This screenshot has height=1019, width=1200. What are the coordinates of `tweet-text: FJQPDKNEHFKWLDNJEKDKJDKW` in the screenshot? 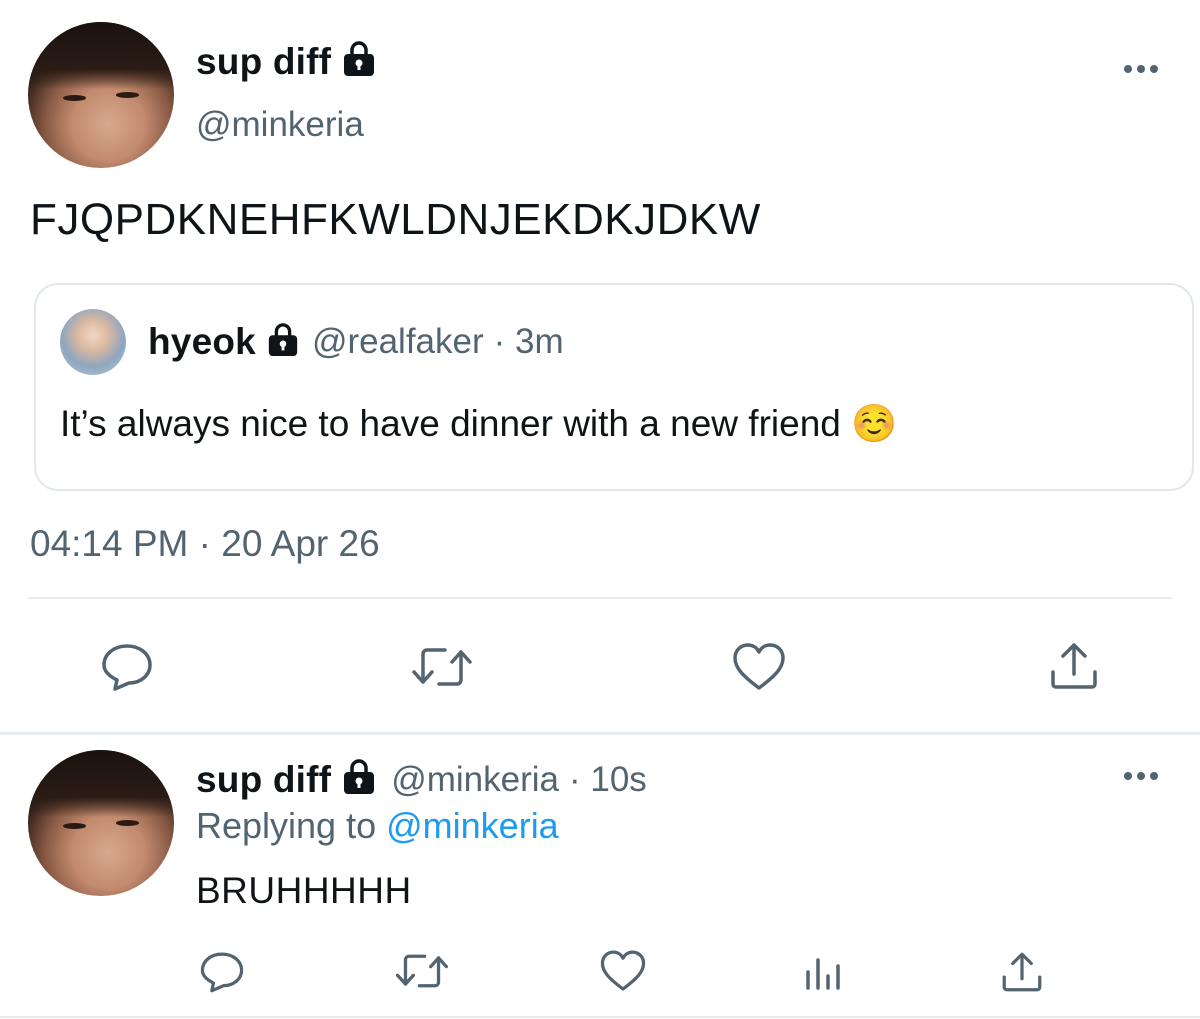 It's located at (395, 219).